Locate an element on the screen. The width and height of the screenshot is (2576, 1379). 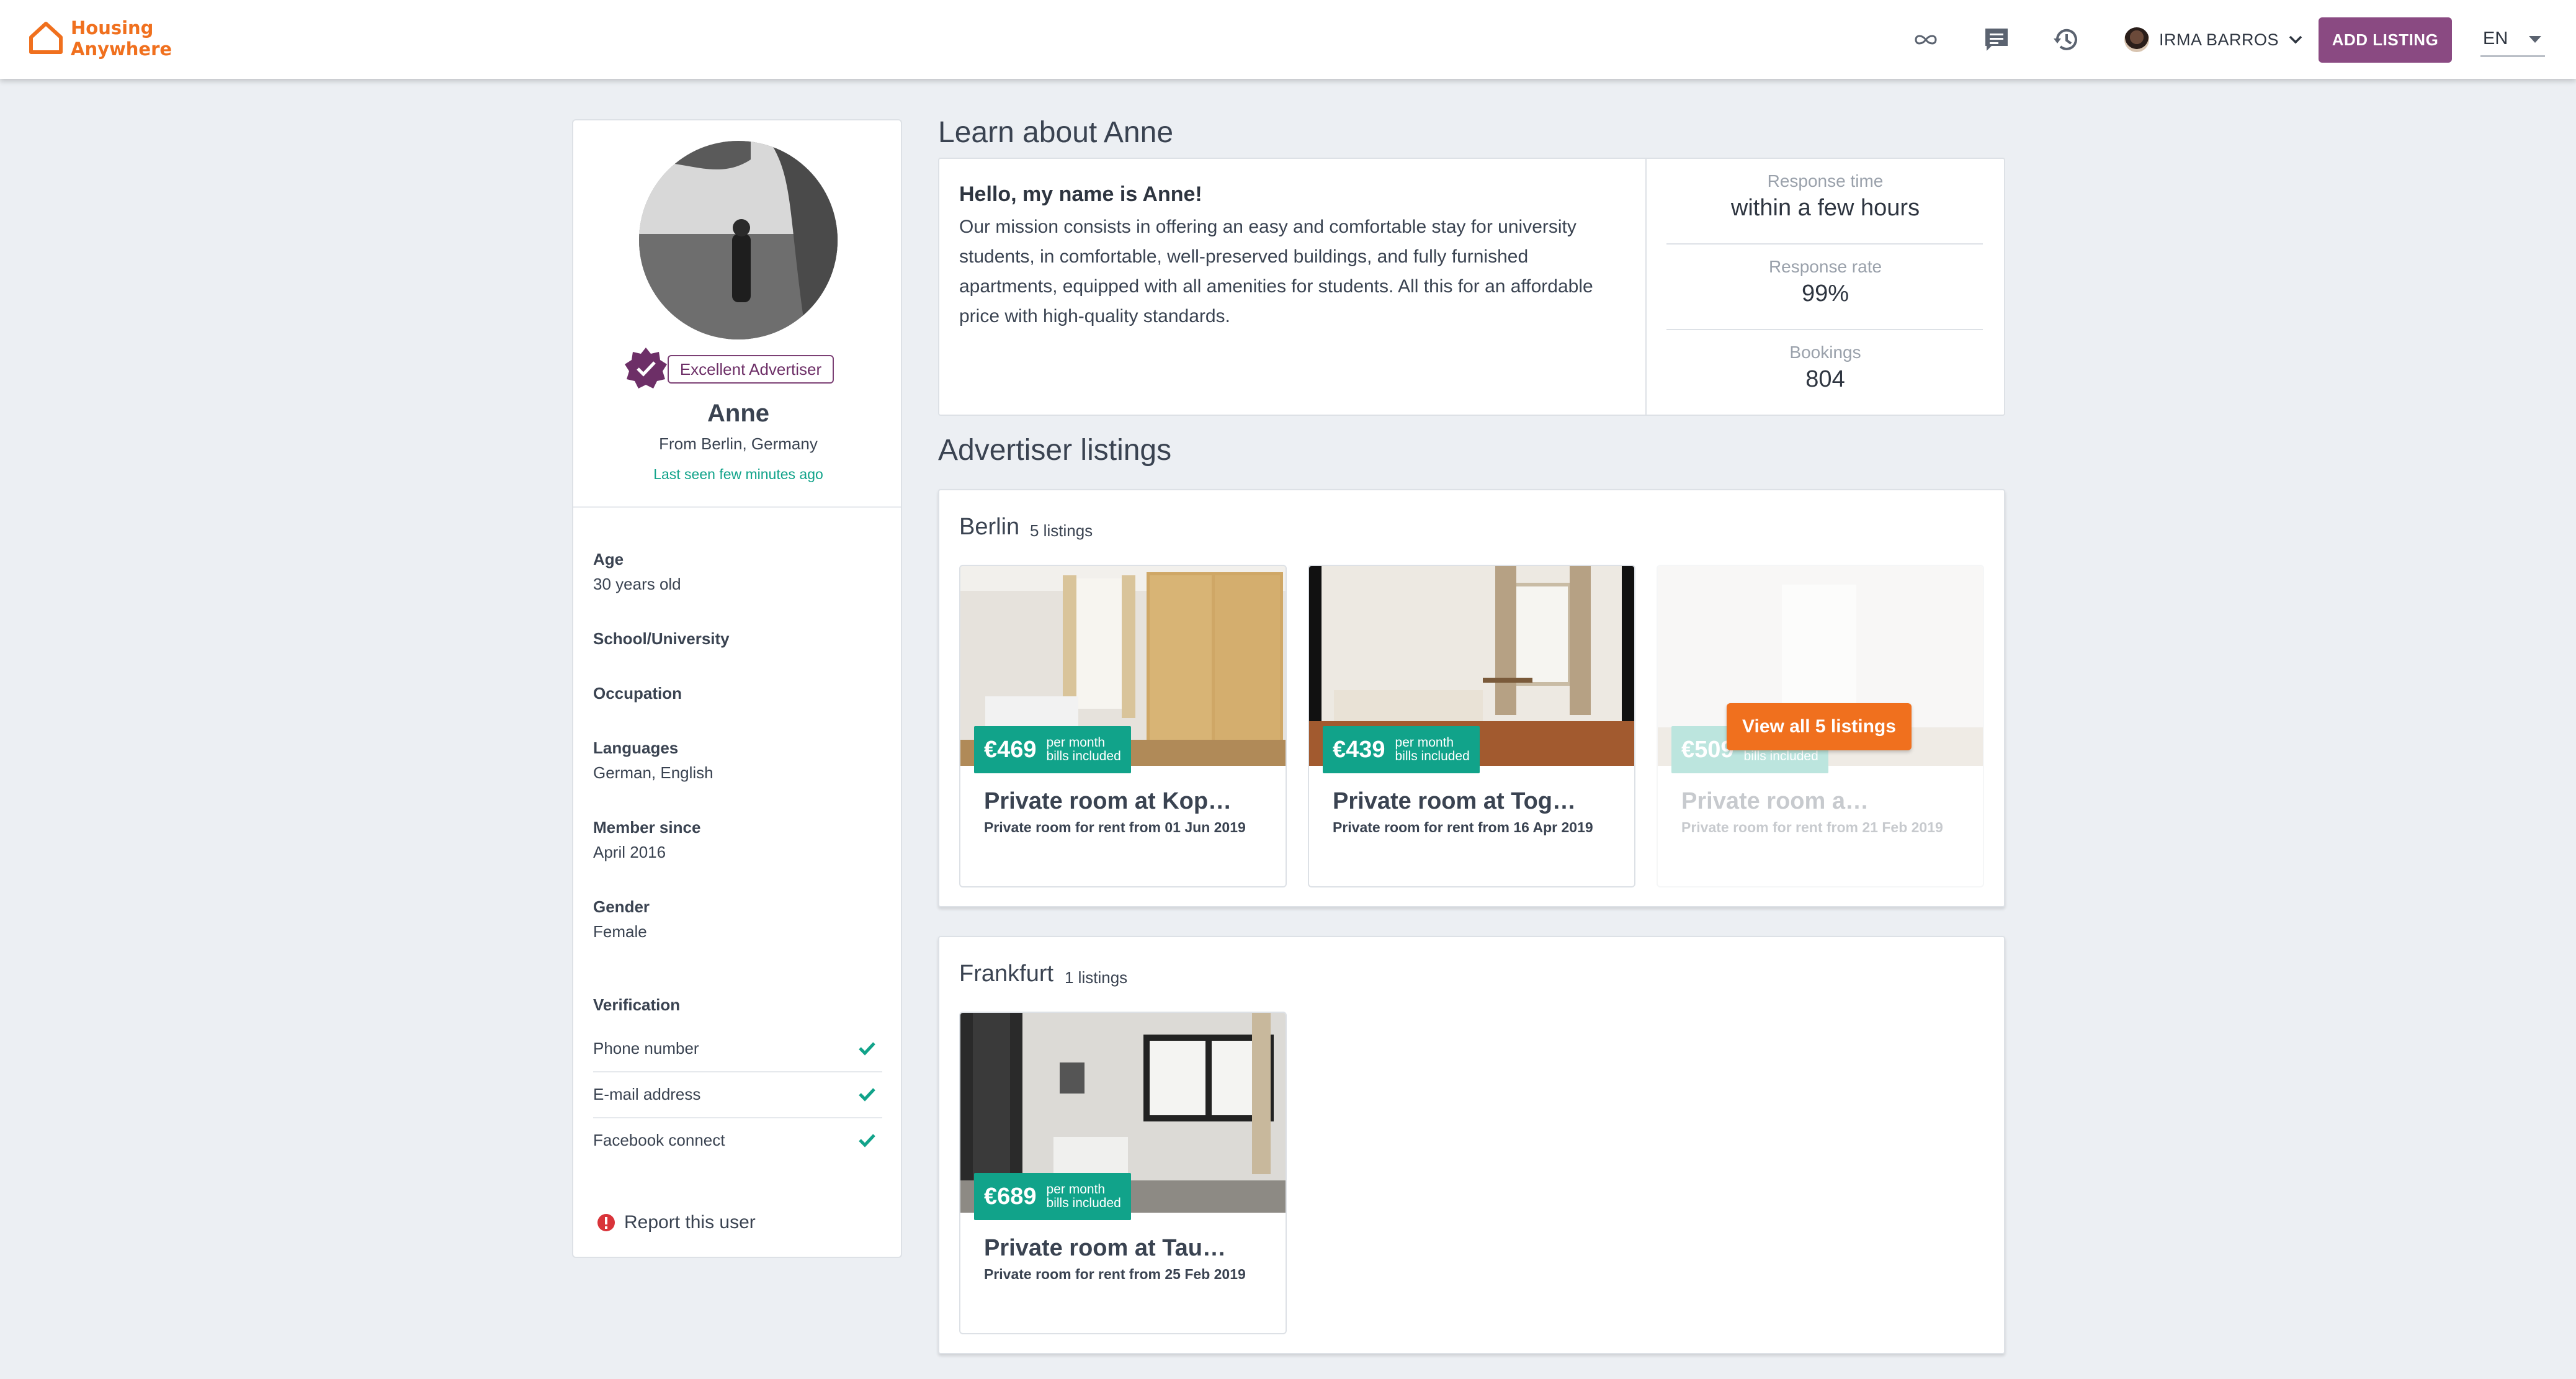
price-amount: €689 is located at coordinates (1010, 1196).